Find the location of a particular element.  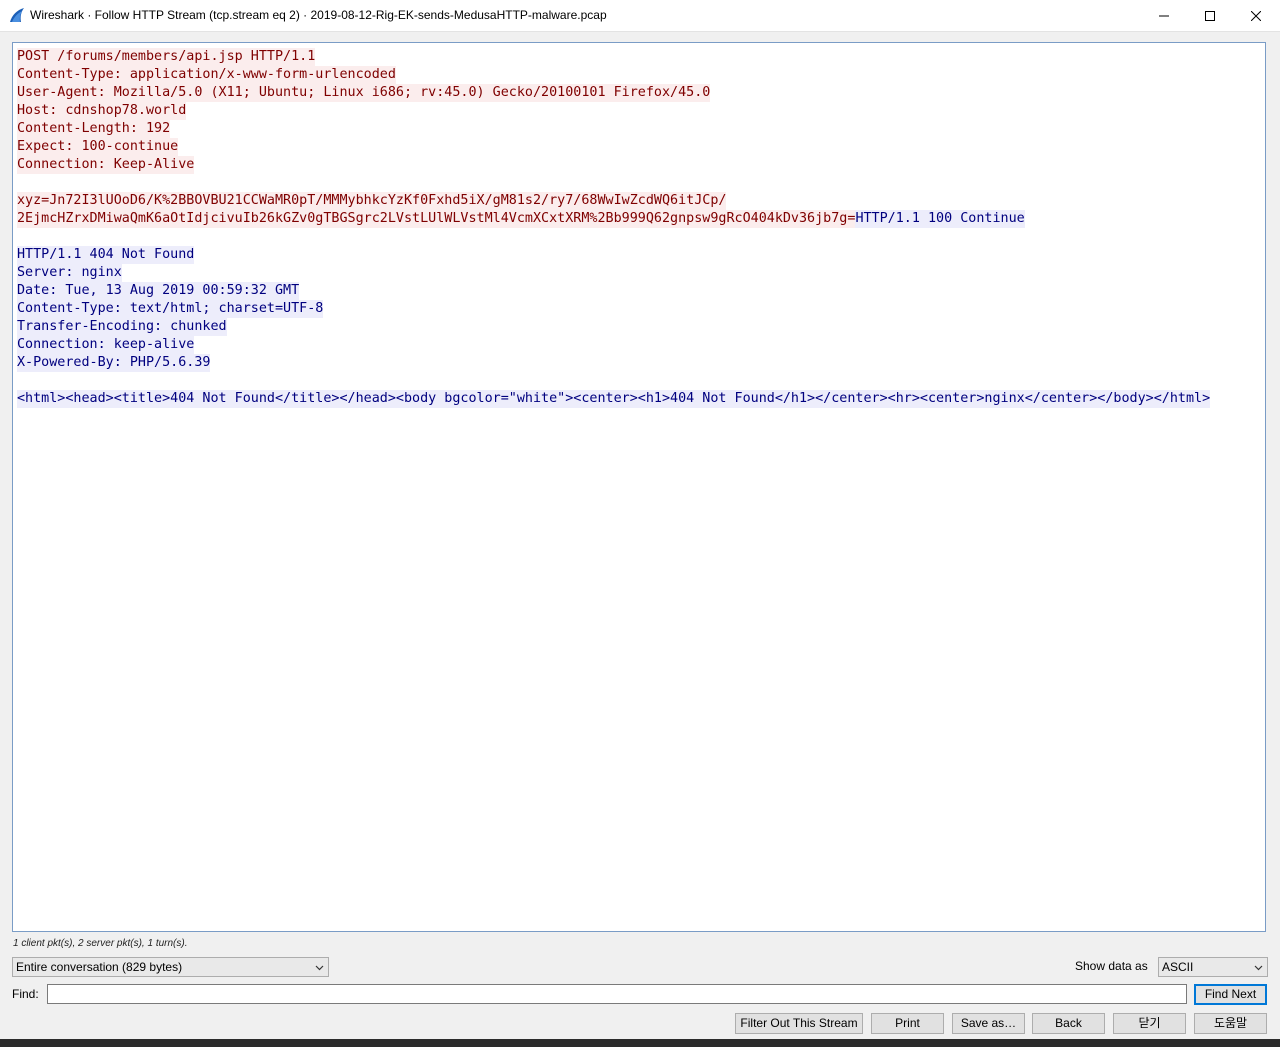

stream-line: Expect: 100-continue is located at coordinates (613, 147).